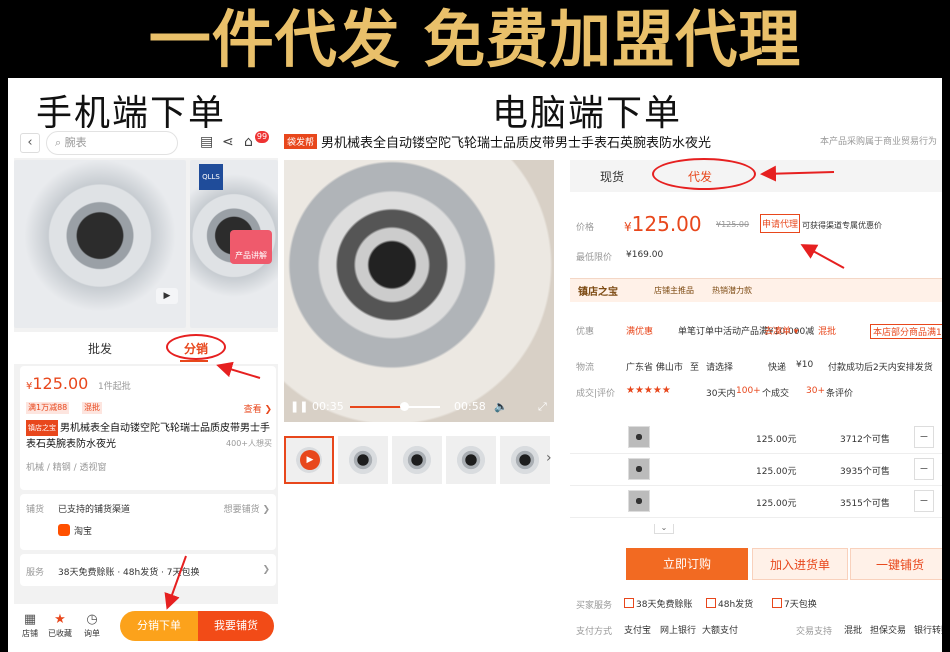 This screenshot has height=652, width=950. Describe the element at coordinates (663, 224) in the screenshot. I see `desktop-price: ¥125.00` at that location.